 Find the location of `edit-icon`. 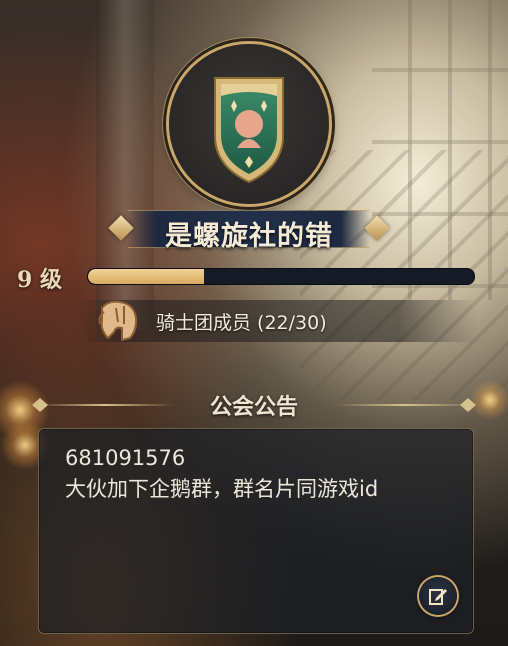

edit-icon is located at coordinates (438, 597).